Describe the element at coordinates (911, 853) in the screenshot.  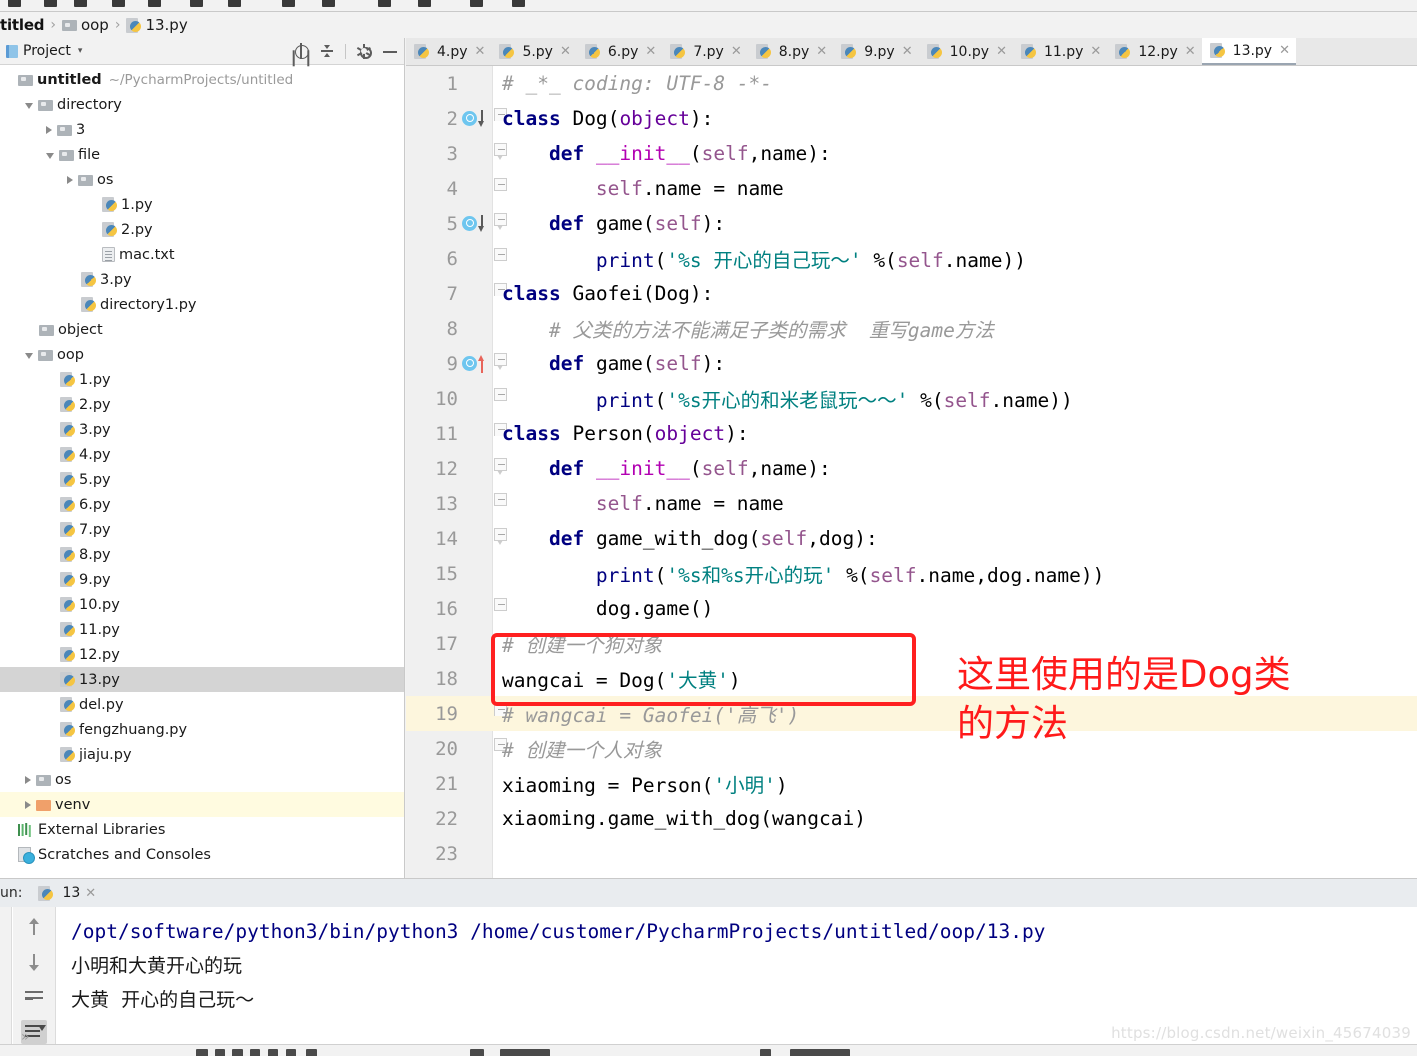
I see `code-line: 23` at that location.